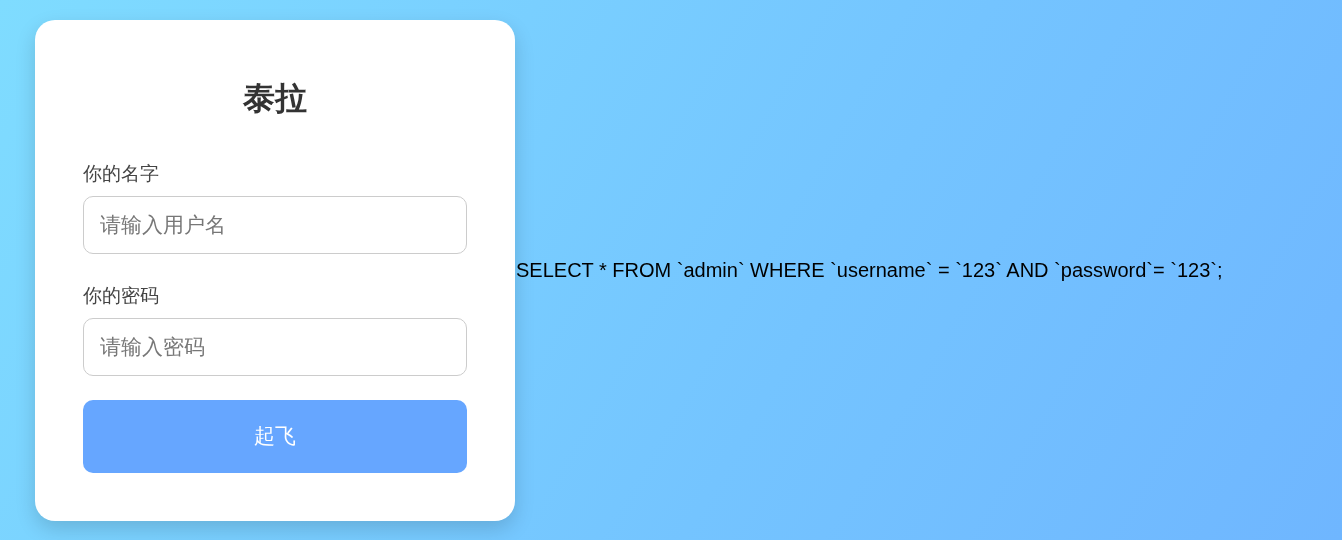  Describe the element at coordinates (275, 346) in the screenshot. I see `input-field: 请输入密码` at that location.